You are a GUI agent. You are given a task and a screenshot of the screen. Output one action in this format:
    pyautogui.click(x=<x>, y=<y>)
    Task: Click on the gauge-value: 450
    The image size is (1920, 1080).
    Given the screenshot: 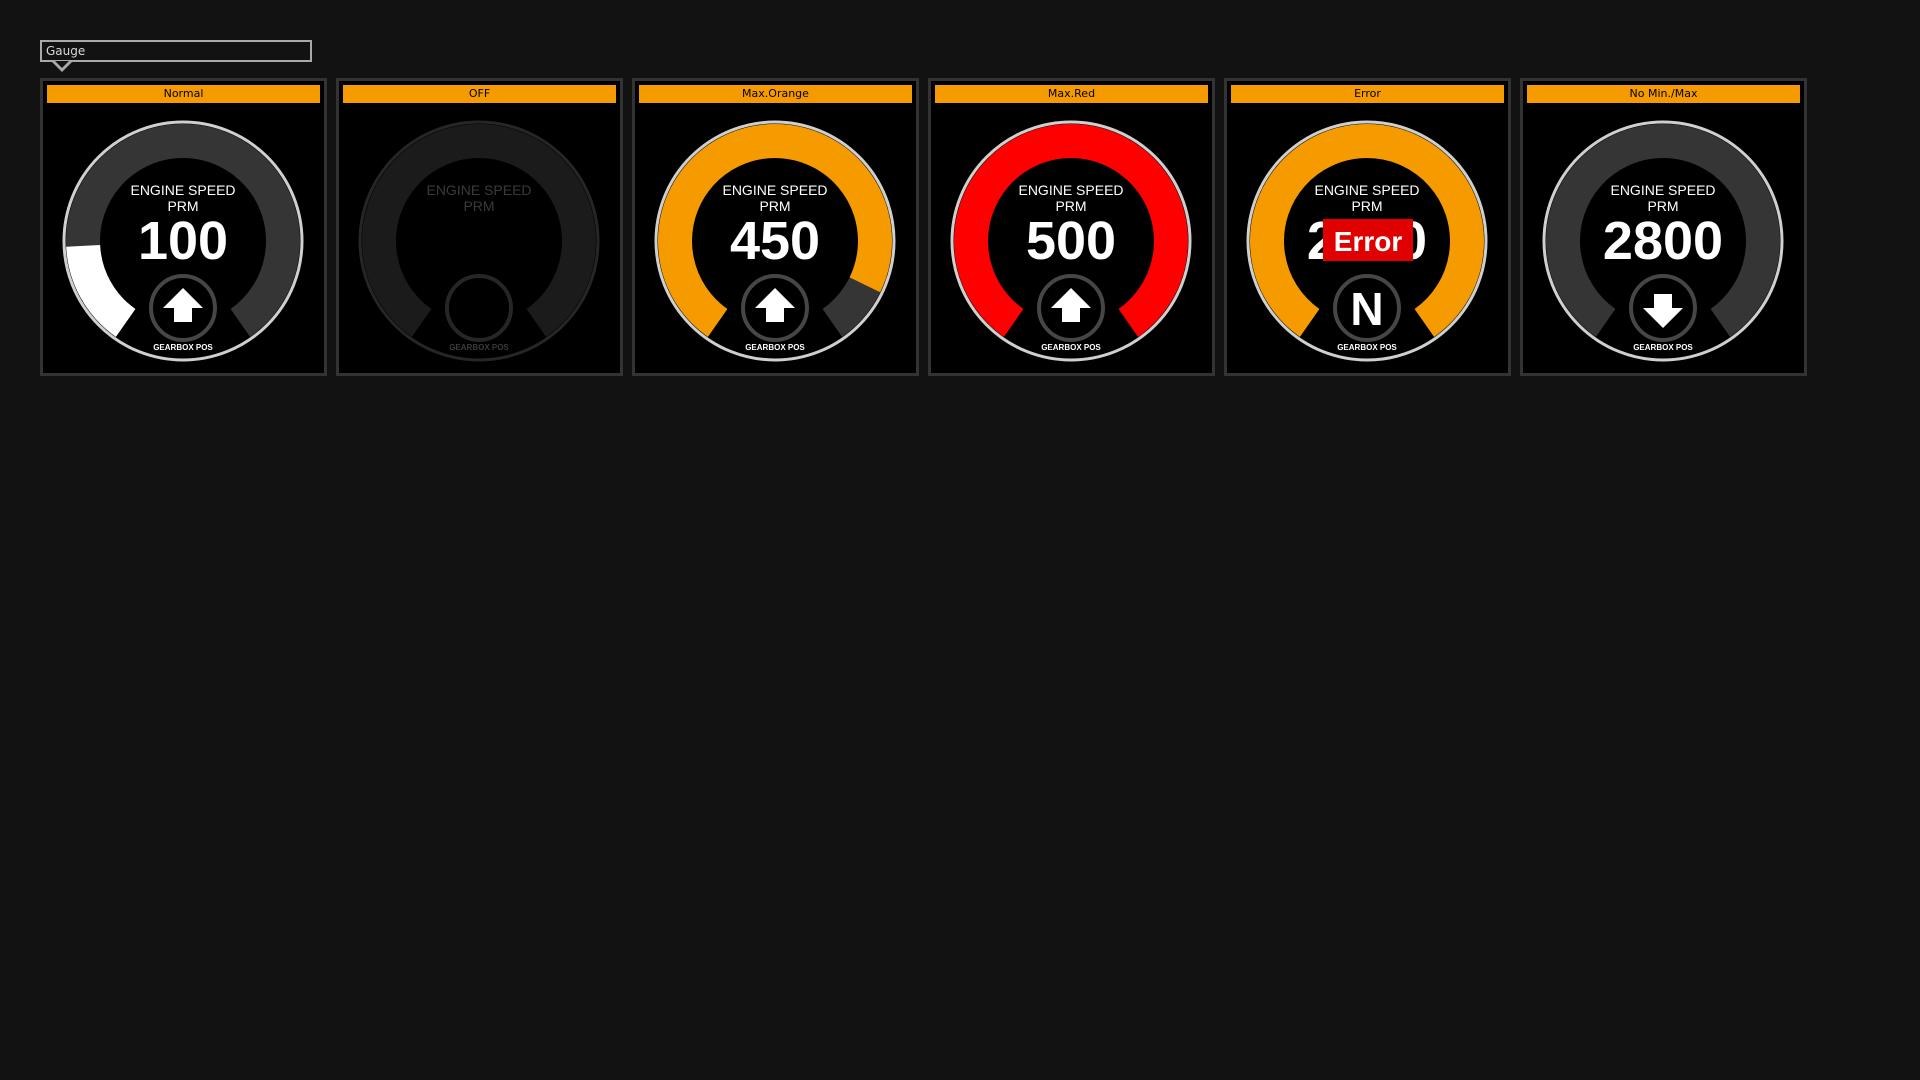 What is the action you would take?
    pyautogui.click(x=775, y=241)
    